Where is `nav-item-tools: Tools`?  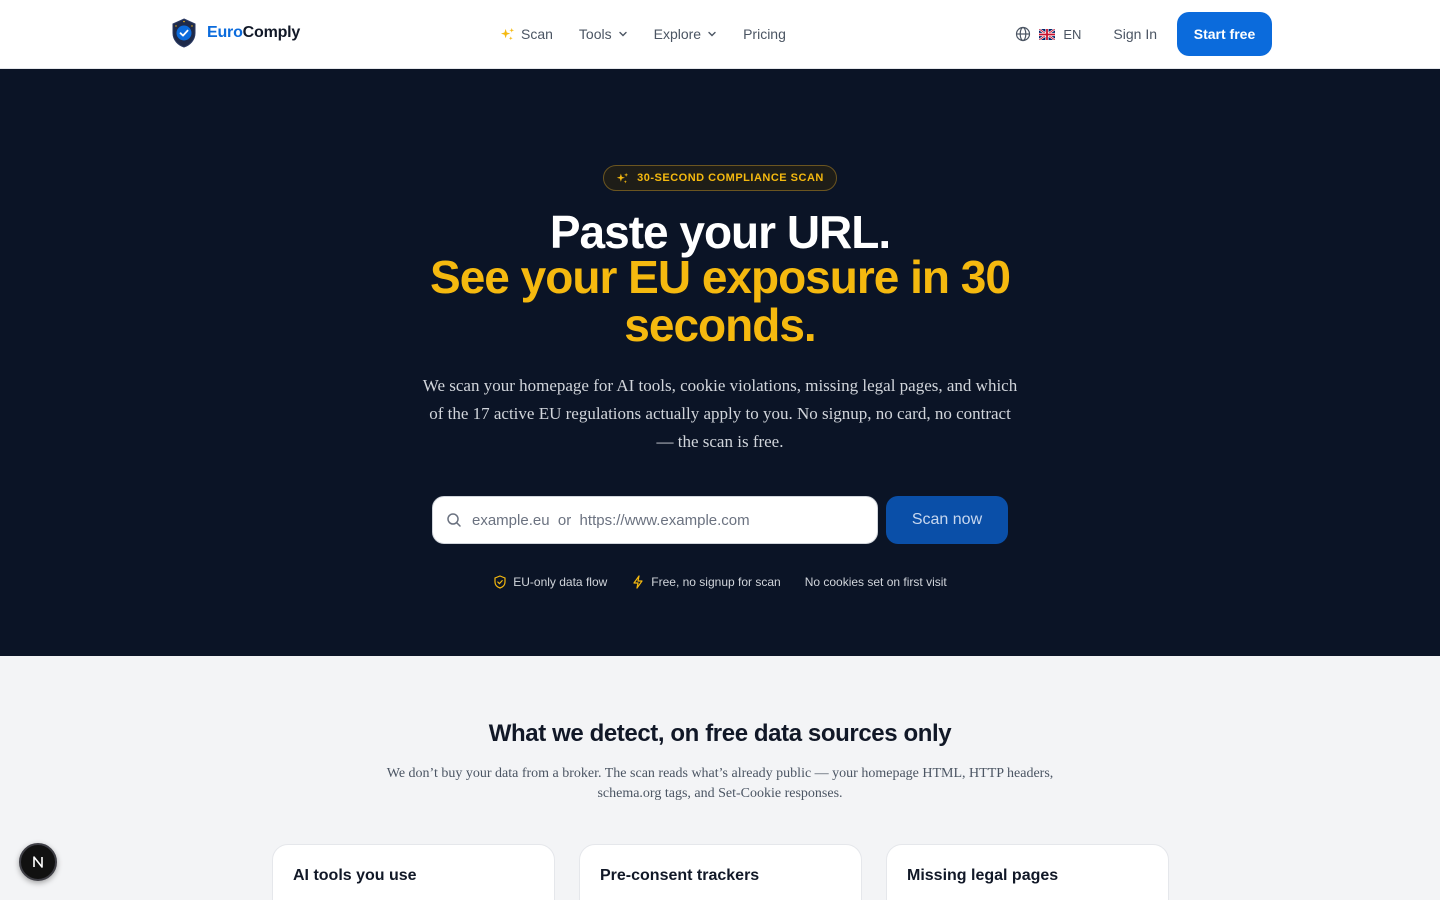
nav-item-tools: Tools is located at coordinates (603, 34).